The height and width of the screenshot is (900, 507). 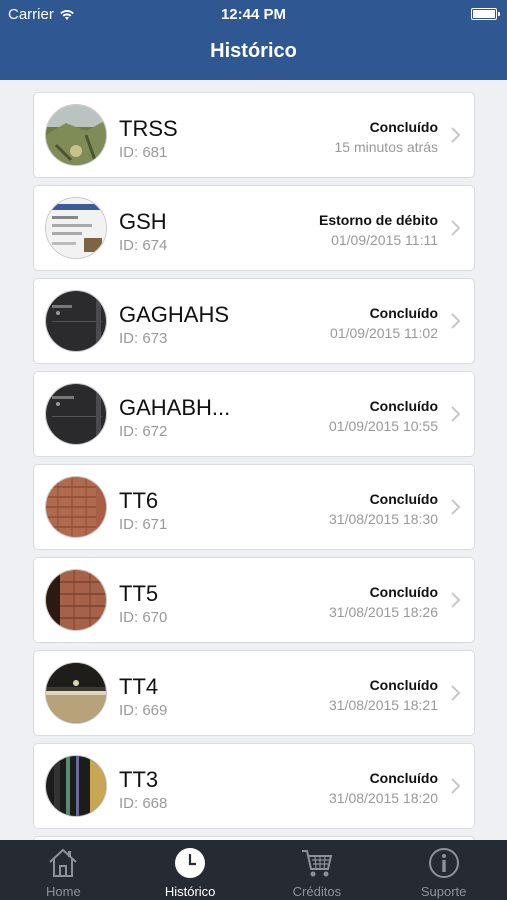 What do you see at coordinates (143, 803) in the screenshot?
I see `item-id: ID: 668` at bounding box center [143, 803].